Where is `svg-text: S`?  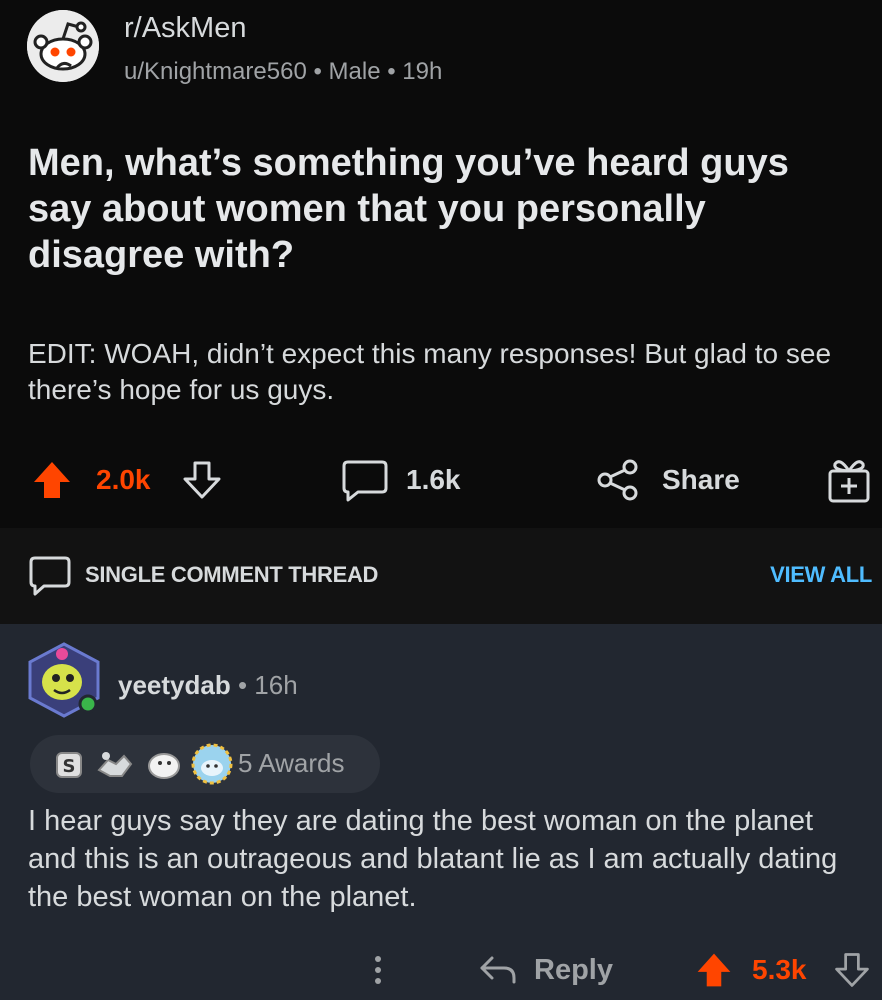 svg-text: S is located at coordinates (69, 766).